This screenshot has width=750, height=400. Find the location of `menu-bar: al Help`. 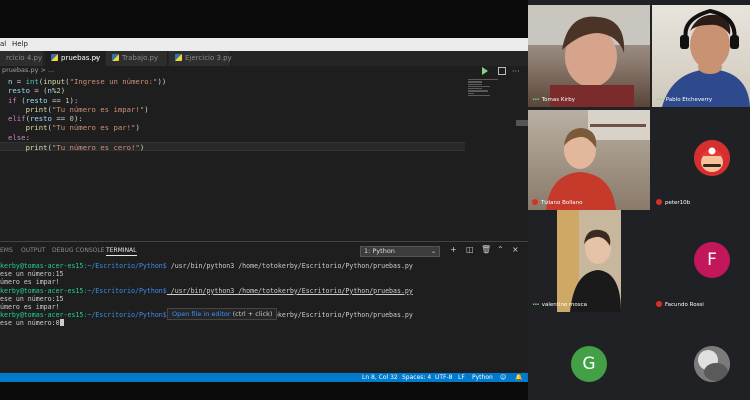

menu-bar: al Help is located at coordinates (264, 44).